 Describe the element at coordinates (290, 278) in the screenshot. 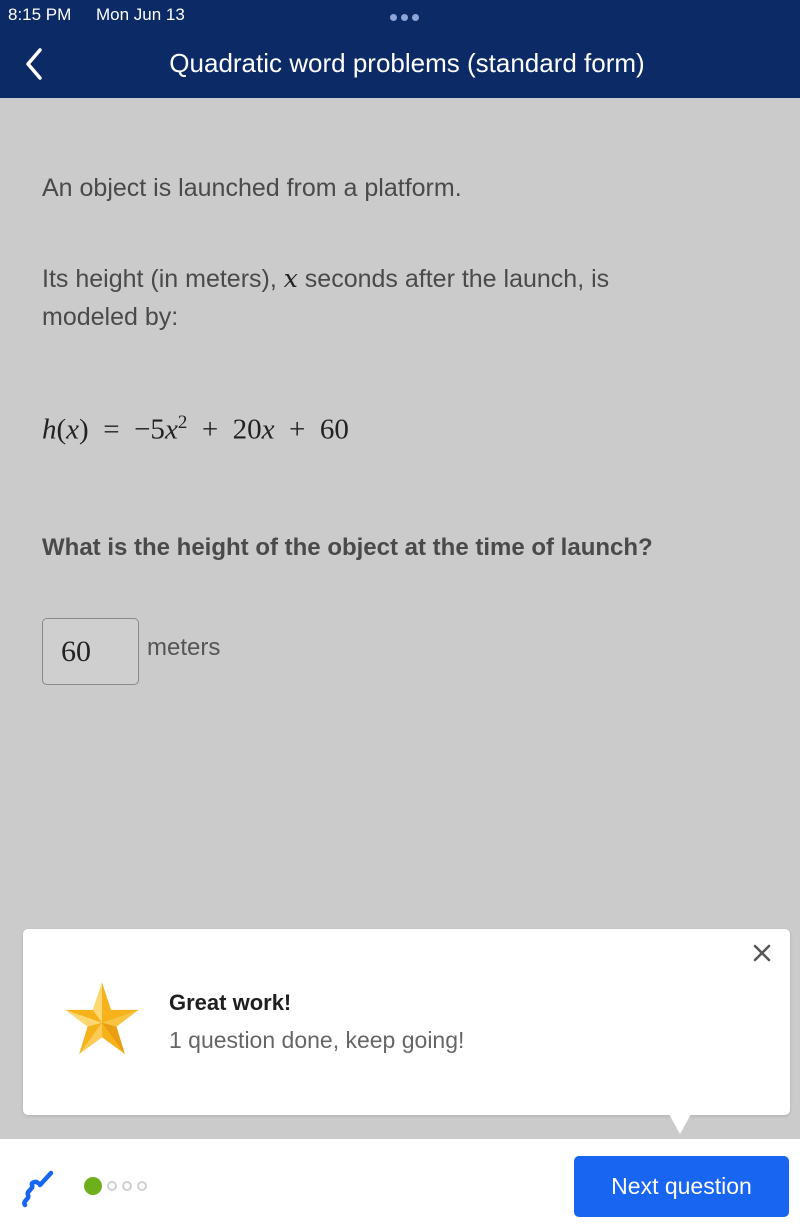

I see `math-variable: x` at that location.